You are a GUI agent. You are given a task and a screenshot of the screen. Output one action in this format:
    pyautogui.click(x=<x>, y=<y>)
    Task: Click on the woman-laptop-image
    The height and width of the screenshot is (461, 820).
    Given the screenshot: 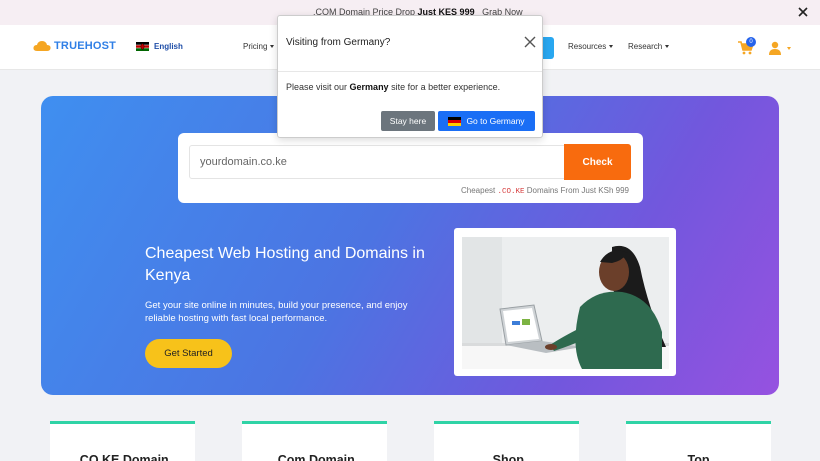 What is the action you would take?
    pyautogui.click(x=565, y=303)
    